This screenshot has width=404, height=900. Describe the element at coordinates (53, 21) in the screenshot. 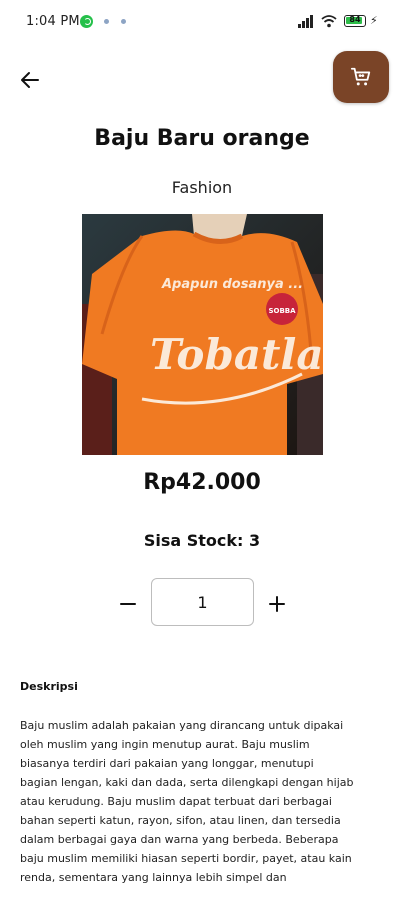

I see `status-time: 1:04 PM` at that location.